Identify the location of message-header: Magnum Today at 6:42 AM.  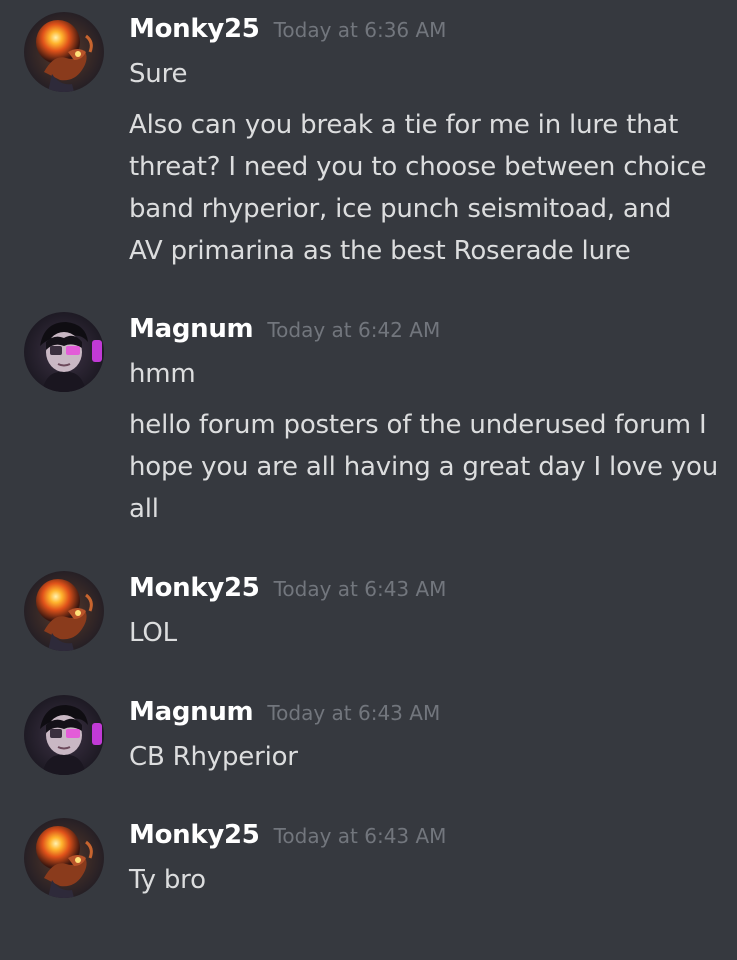
(284, 329).